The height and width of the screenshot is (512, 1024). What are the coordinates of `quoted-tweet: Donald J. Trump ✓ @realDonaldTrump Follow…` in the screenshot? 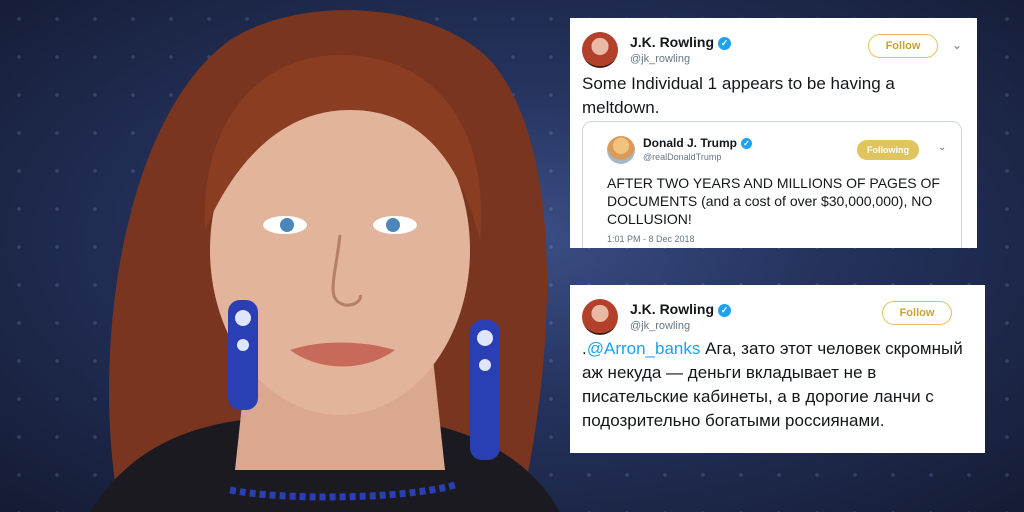 It's located at (772, 184).